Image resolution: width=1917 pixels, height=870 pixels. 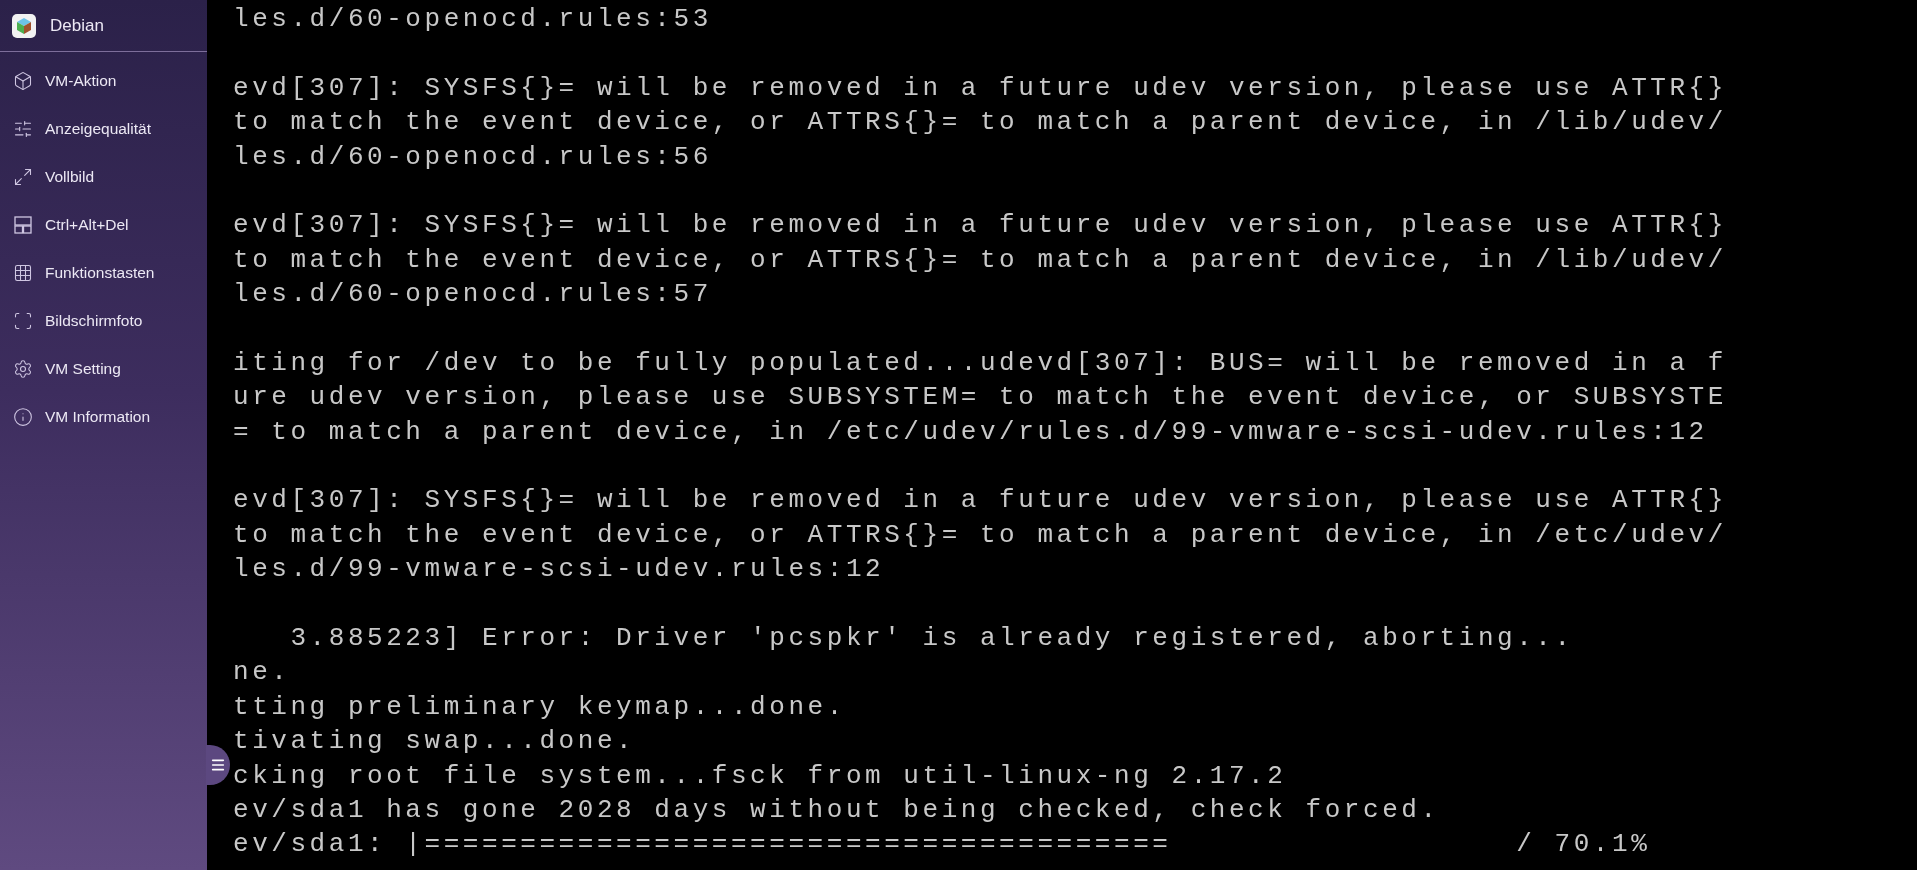 I want to click on frame-icon, so click(x=23, y=321).